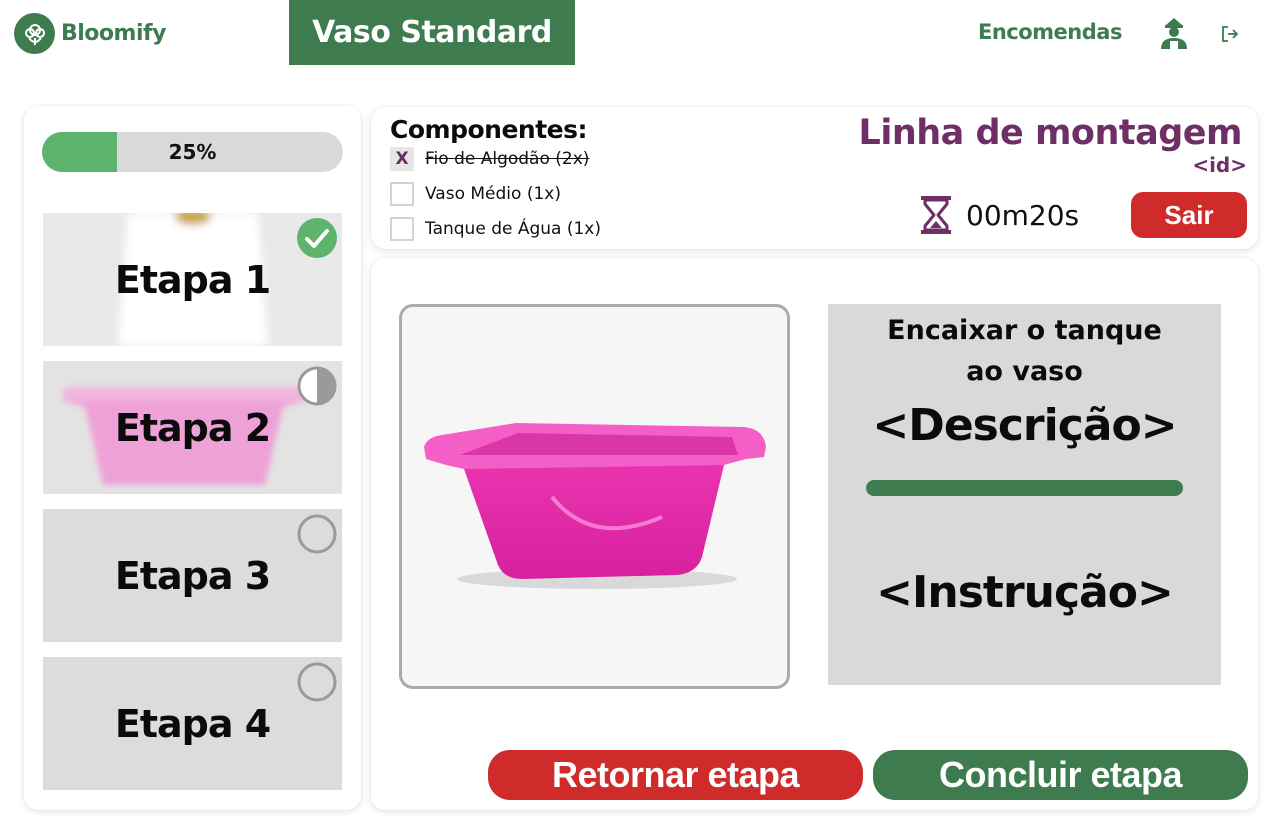 The image size is (1280, 832). I want to click on component-label: Fio de Algodão (2x), so click(507, 159).